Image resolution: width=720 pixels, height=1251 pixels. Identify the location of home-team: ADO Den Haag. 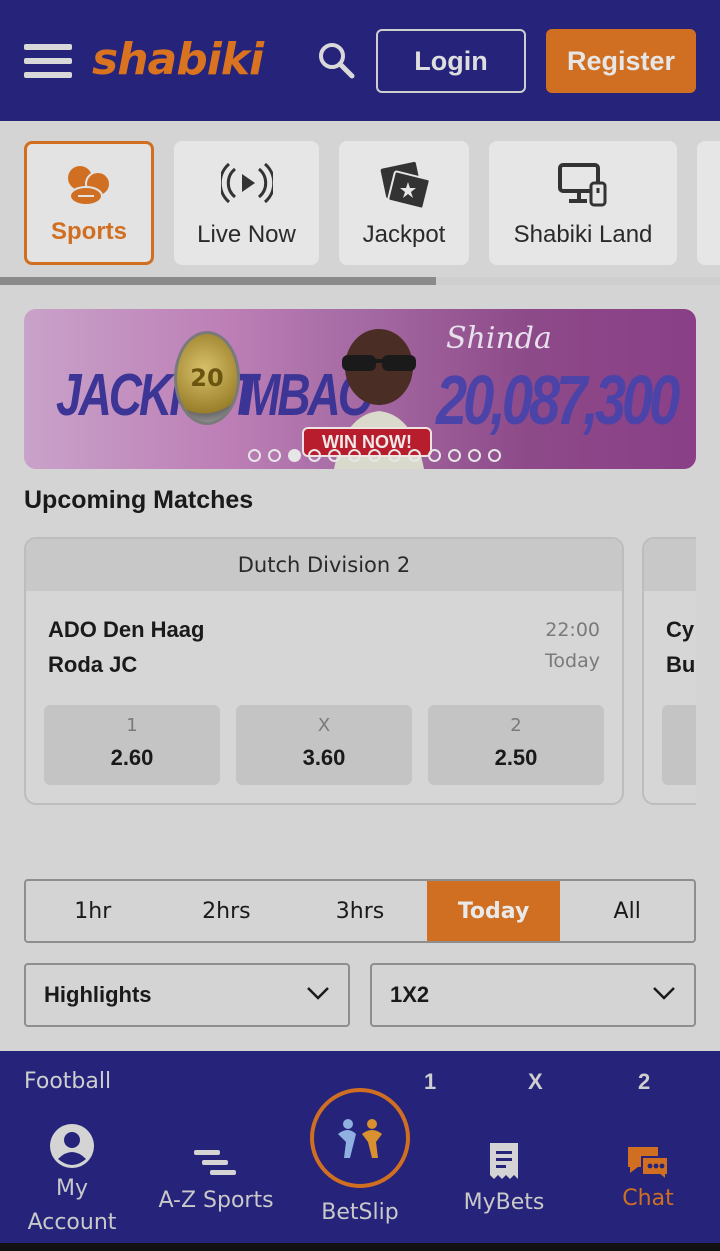
(126, 629).